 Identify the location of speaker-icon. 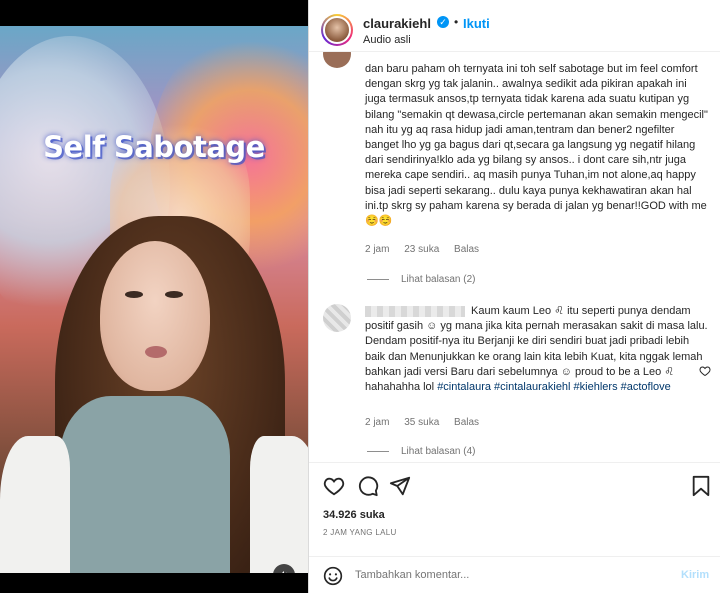
(284, 572).